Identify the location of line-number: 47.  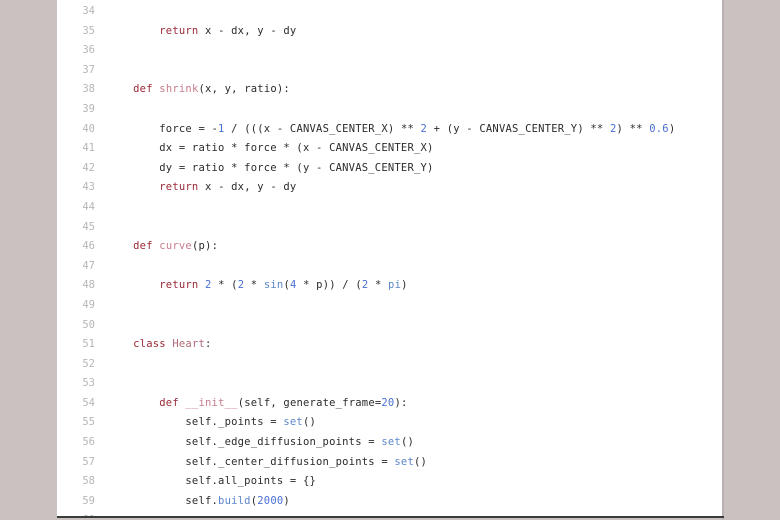
(88, 265).